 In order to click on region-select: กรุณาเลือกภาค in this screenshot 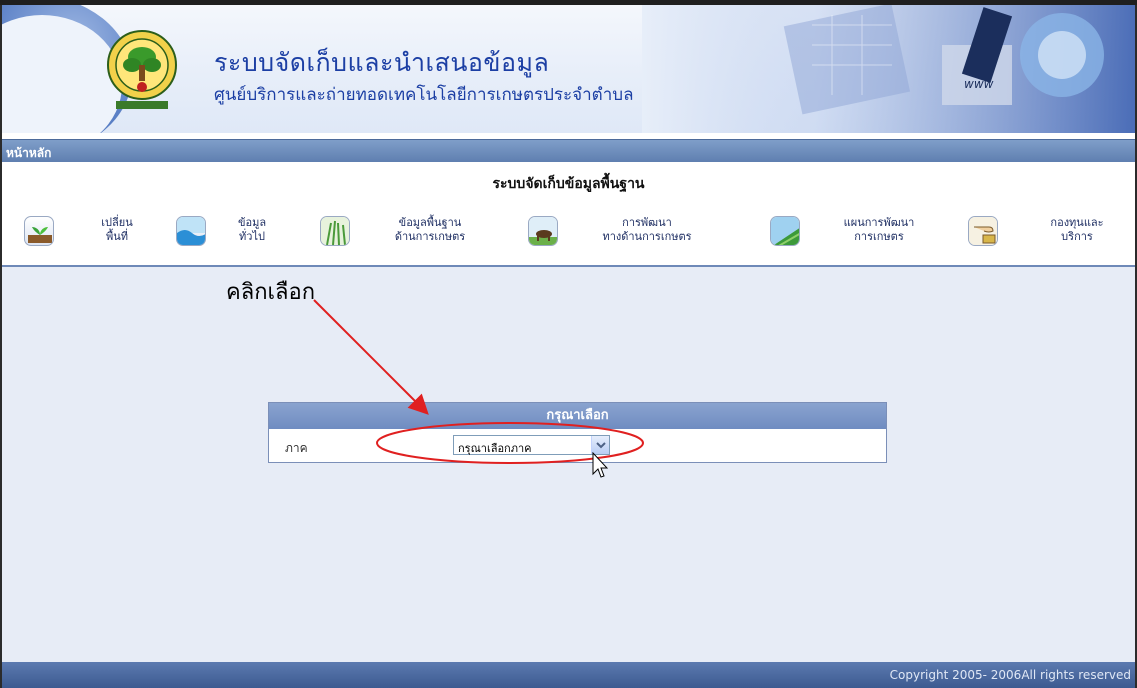, I will do `click(531, 445)`.